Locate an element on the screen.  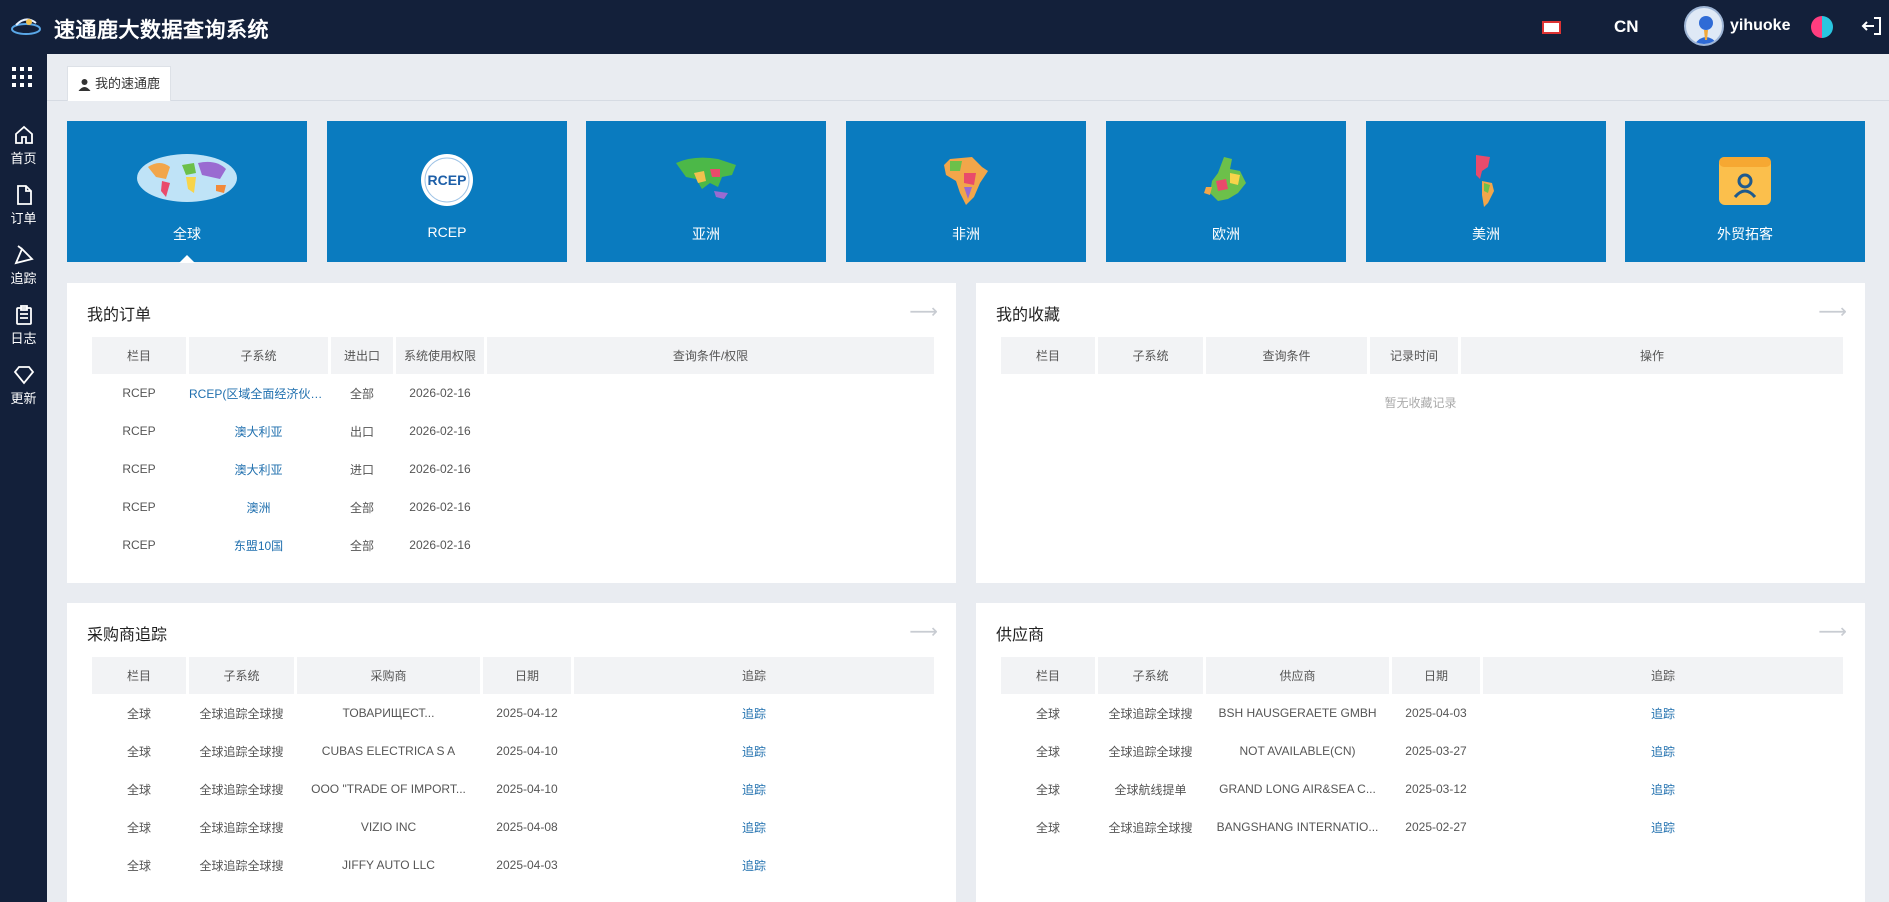
tile-label: RCEP is located at coordinates (447, 232).